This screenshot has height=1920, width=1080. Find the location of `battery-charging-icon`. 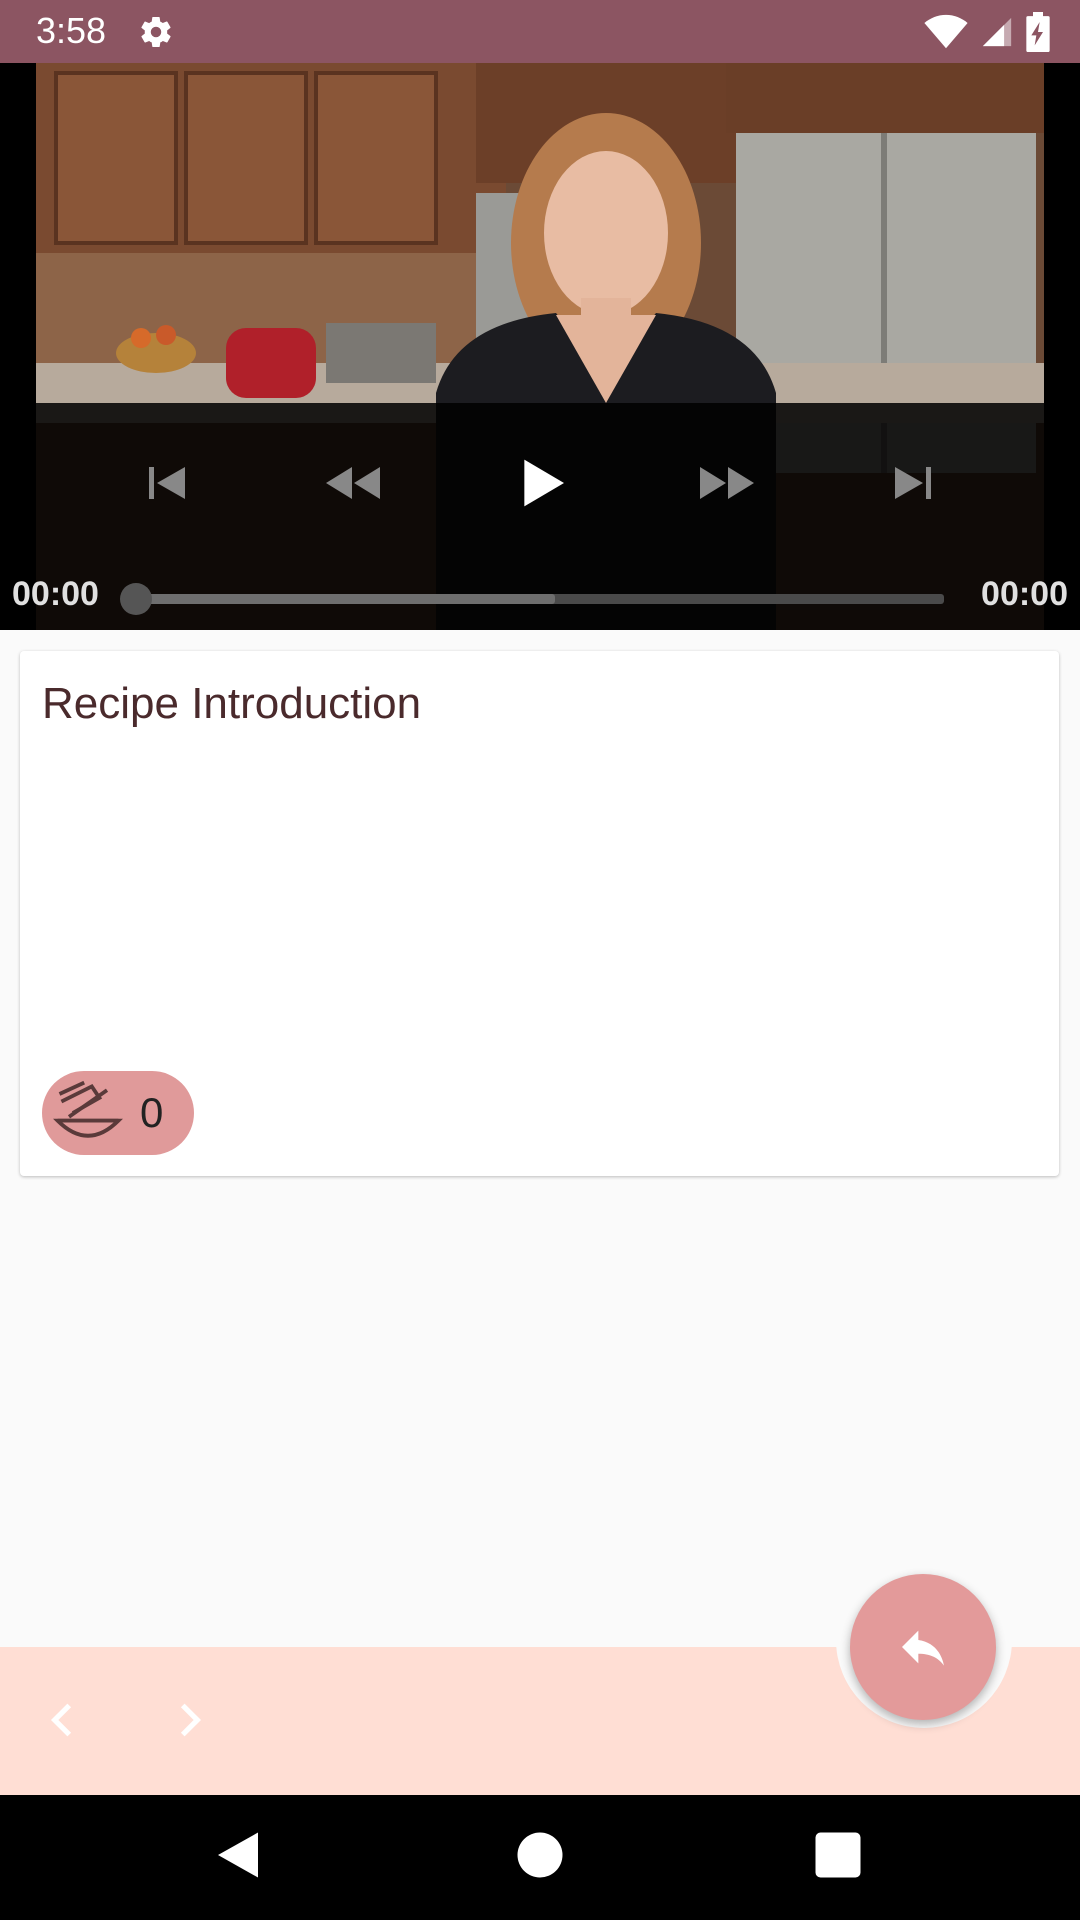

battery-charging-icon is located at coordinates (1038, 32).